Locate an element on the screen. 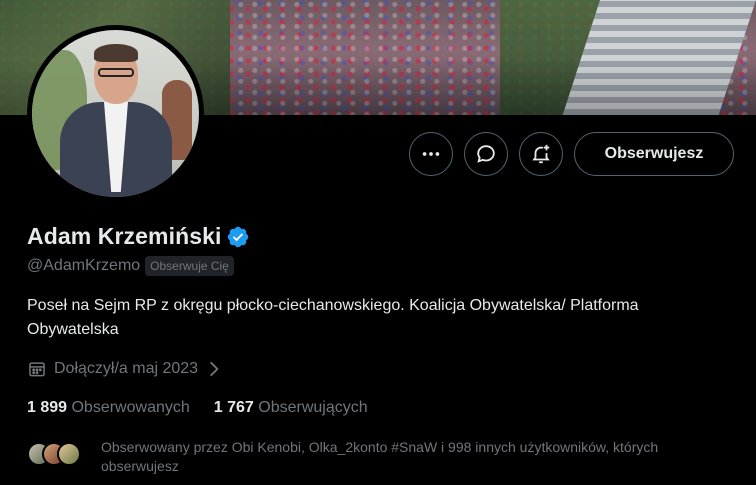 The image size is (756, 485). verified-badge-icon is located at coordinates (238, 237).